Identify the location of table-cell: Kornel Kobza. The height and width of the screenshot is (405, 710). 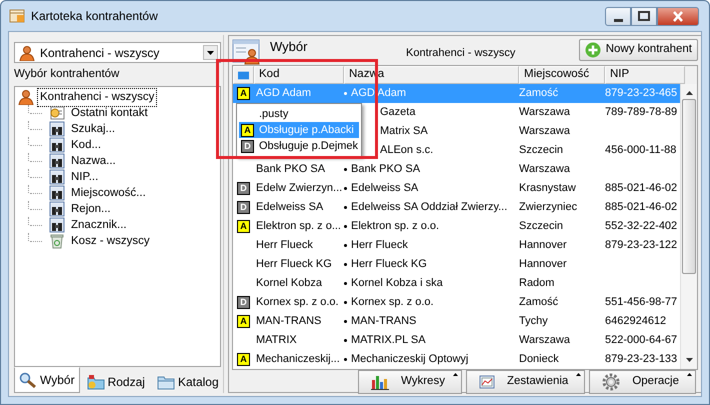
(289, 283).